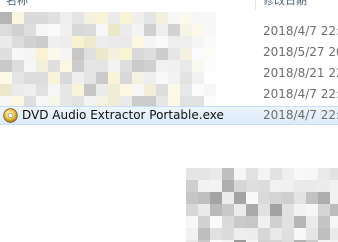 The image size is (338, 242). Describe the element at coordinates (300, 52) in the screenshot. I see `file-date-modified: 2018/5/27 20` at that location.